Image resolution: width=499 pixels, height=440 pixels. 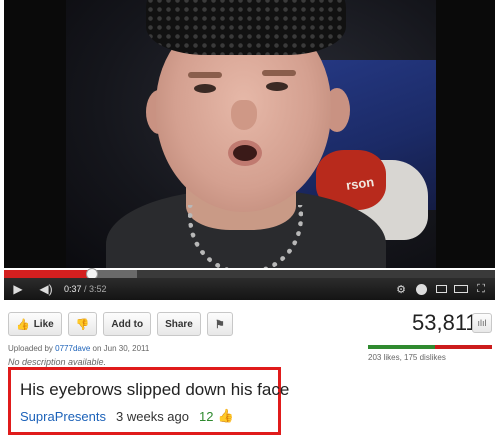 I want to click on volume-button: ◀), so click(x=46, y=289).